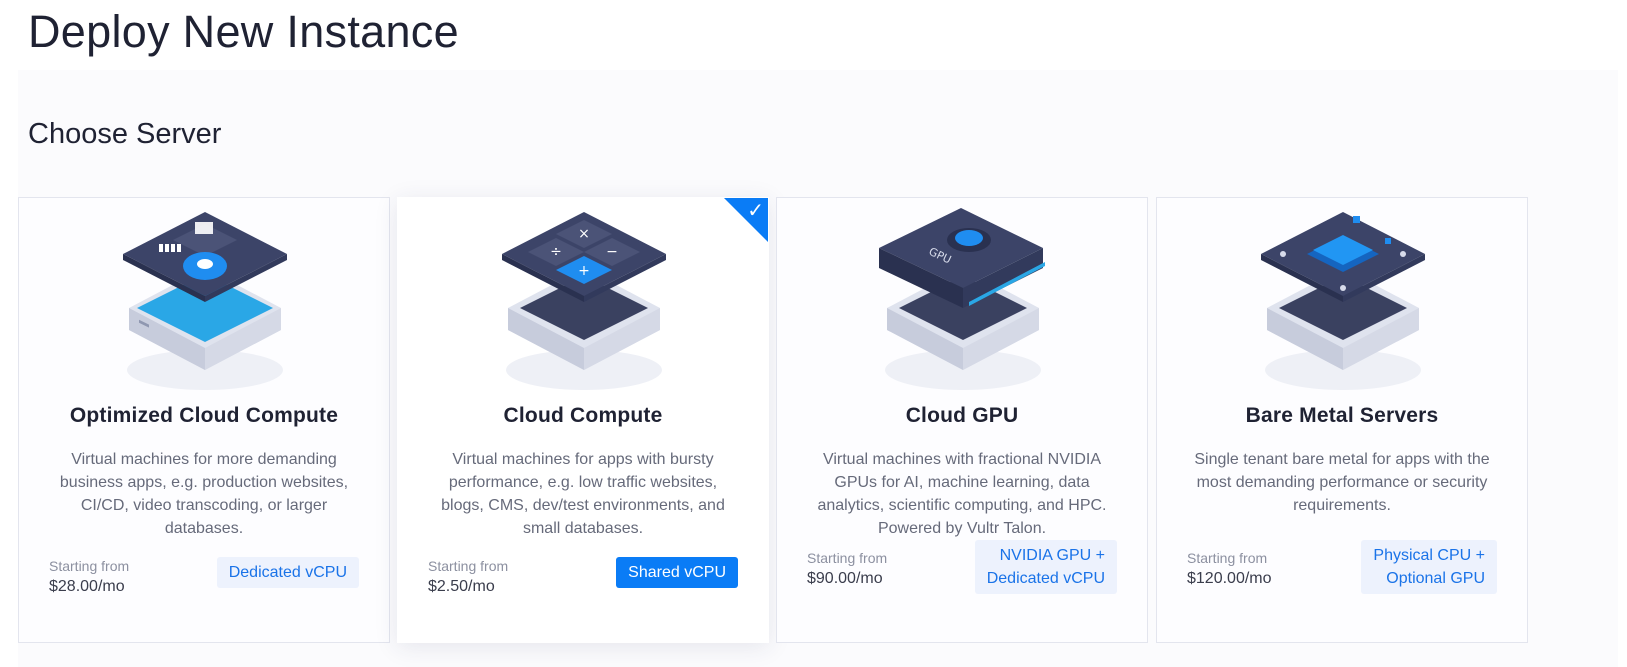  I want to click on price-value: $90.00/mo, so click(845, 578).